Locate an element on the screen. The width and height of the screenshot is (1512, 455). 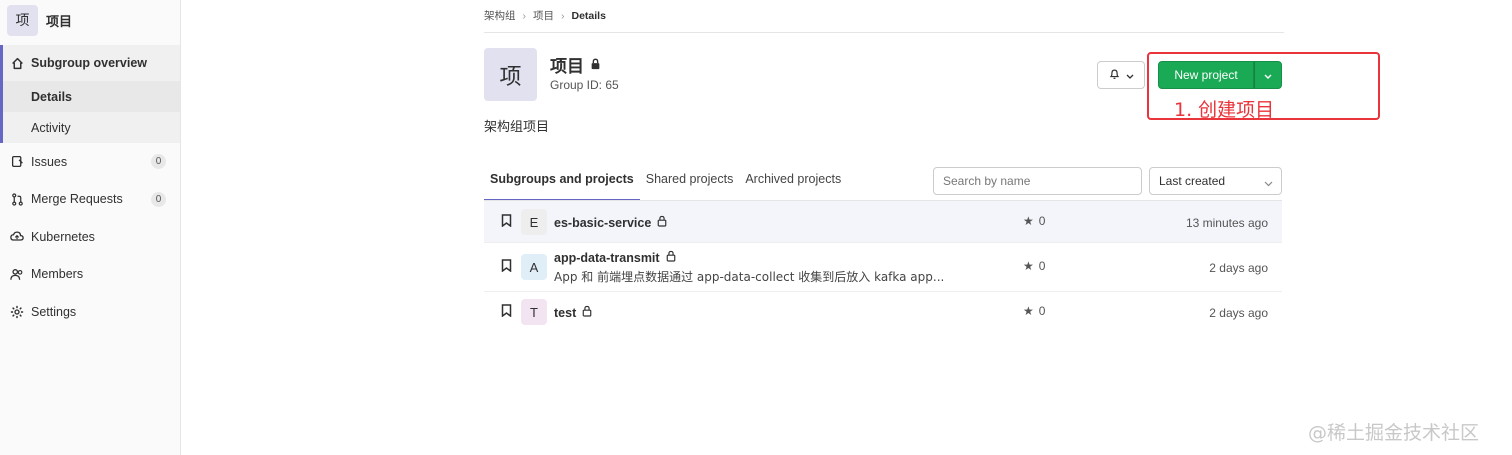
sidebar-group-overview: Subgroup overview Details Activity is located at coordinates (90, 94).